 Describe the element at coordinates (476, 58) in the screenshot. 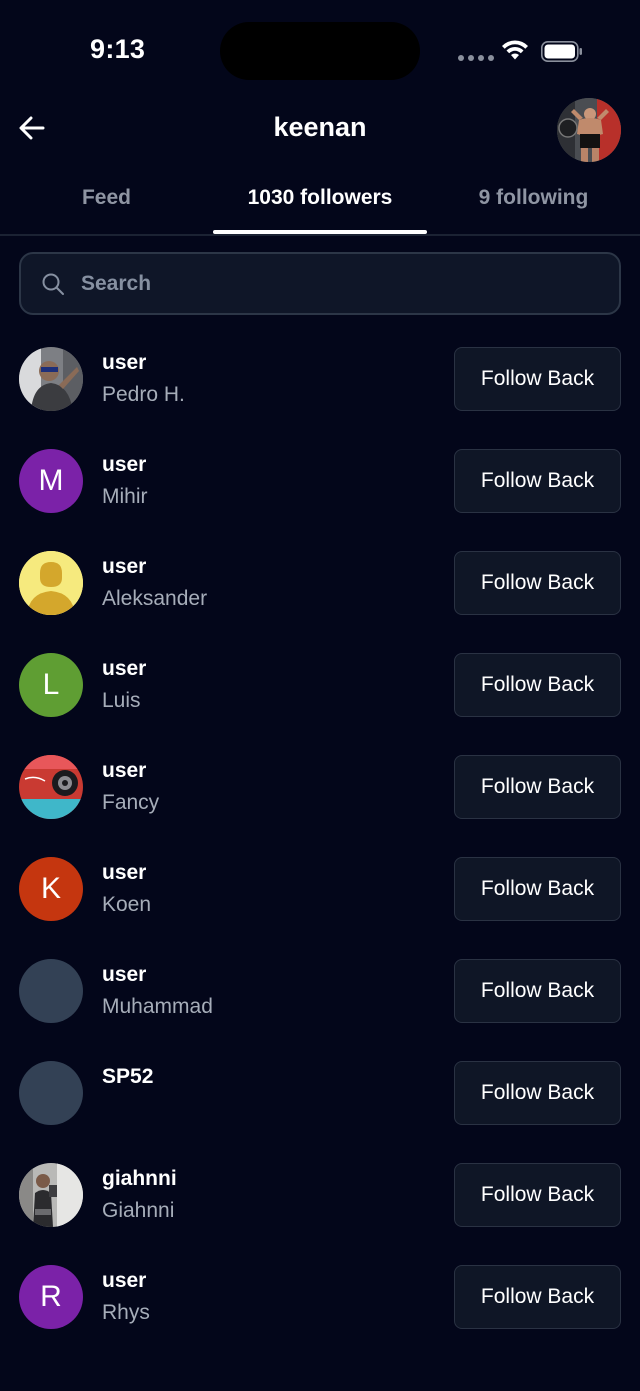

I see `cellular-signal-icon` at that location.